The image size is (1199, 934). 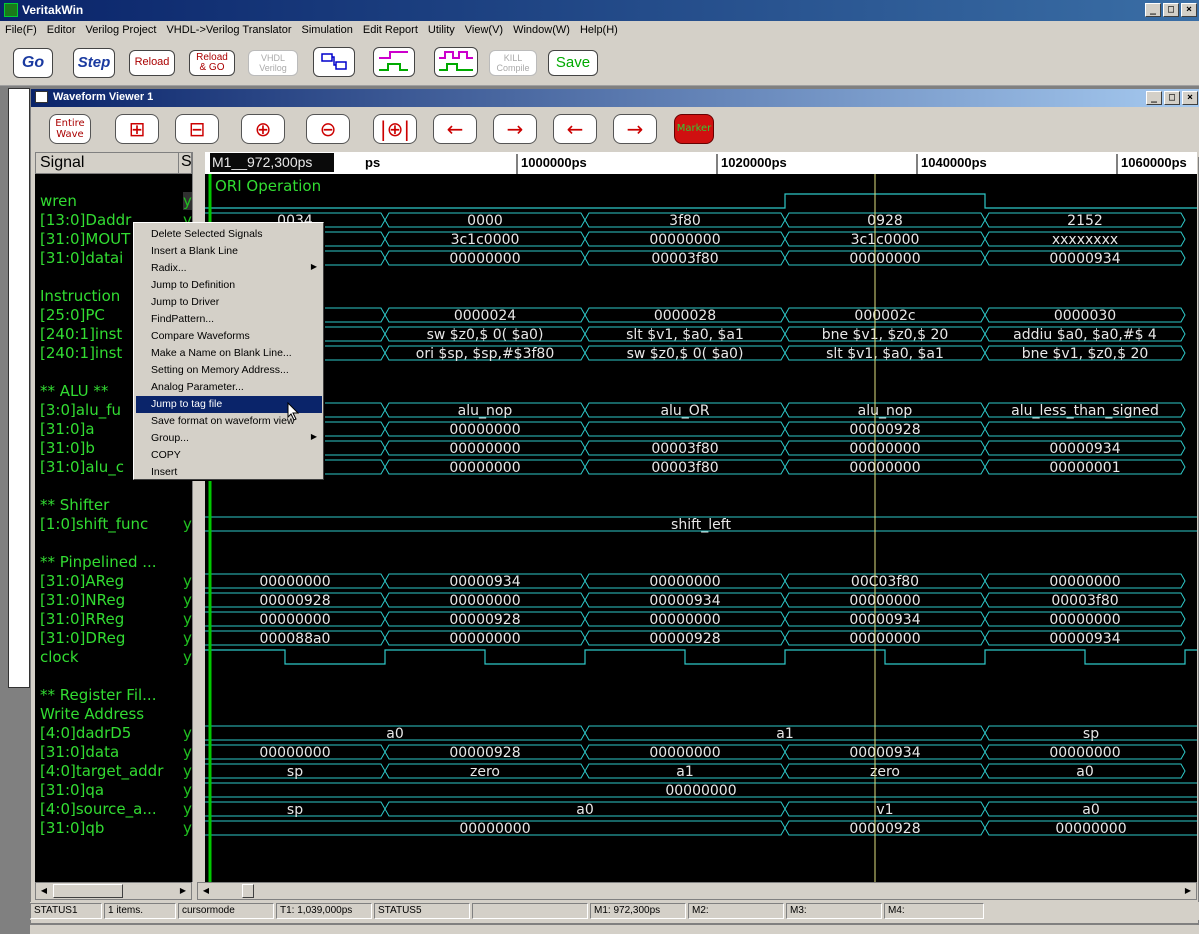 I want to click on context-menu-item: Insert, so click(x=229, y=472).